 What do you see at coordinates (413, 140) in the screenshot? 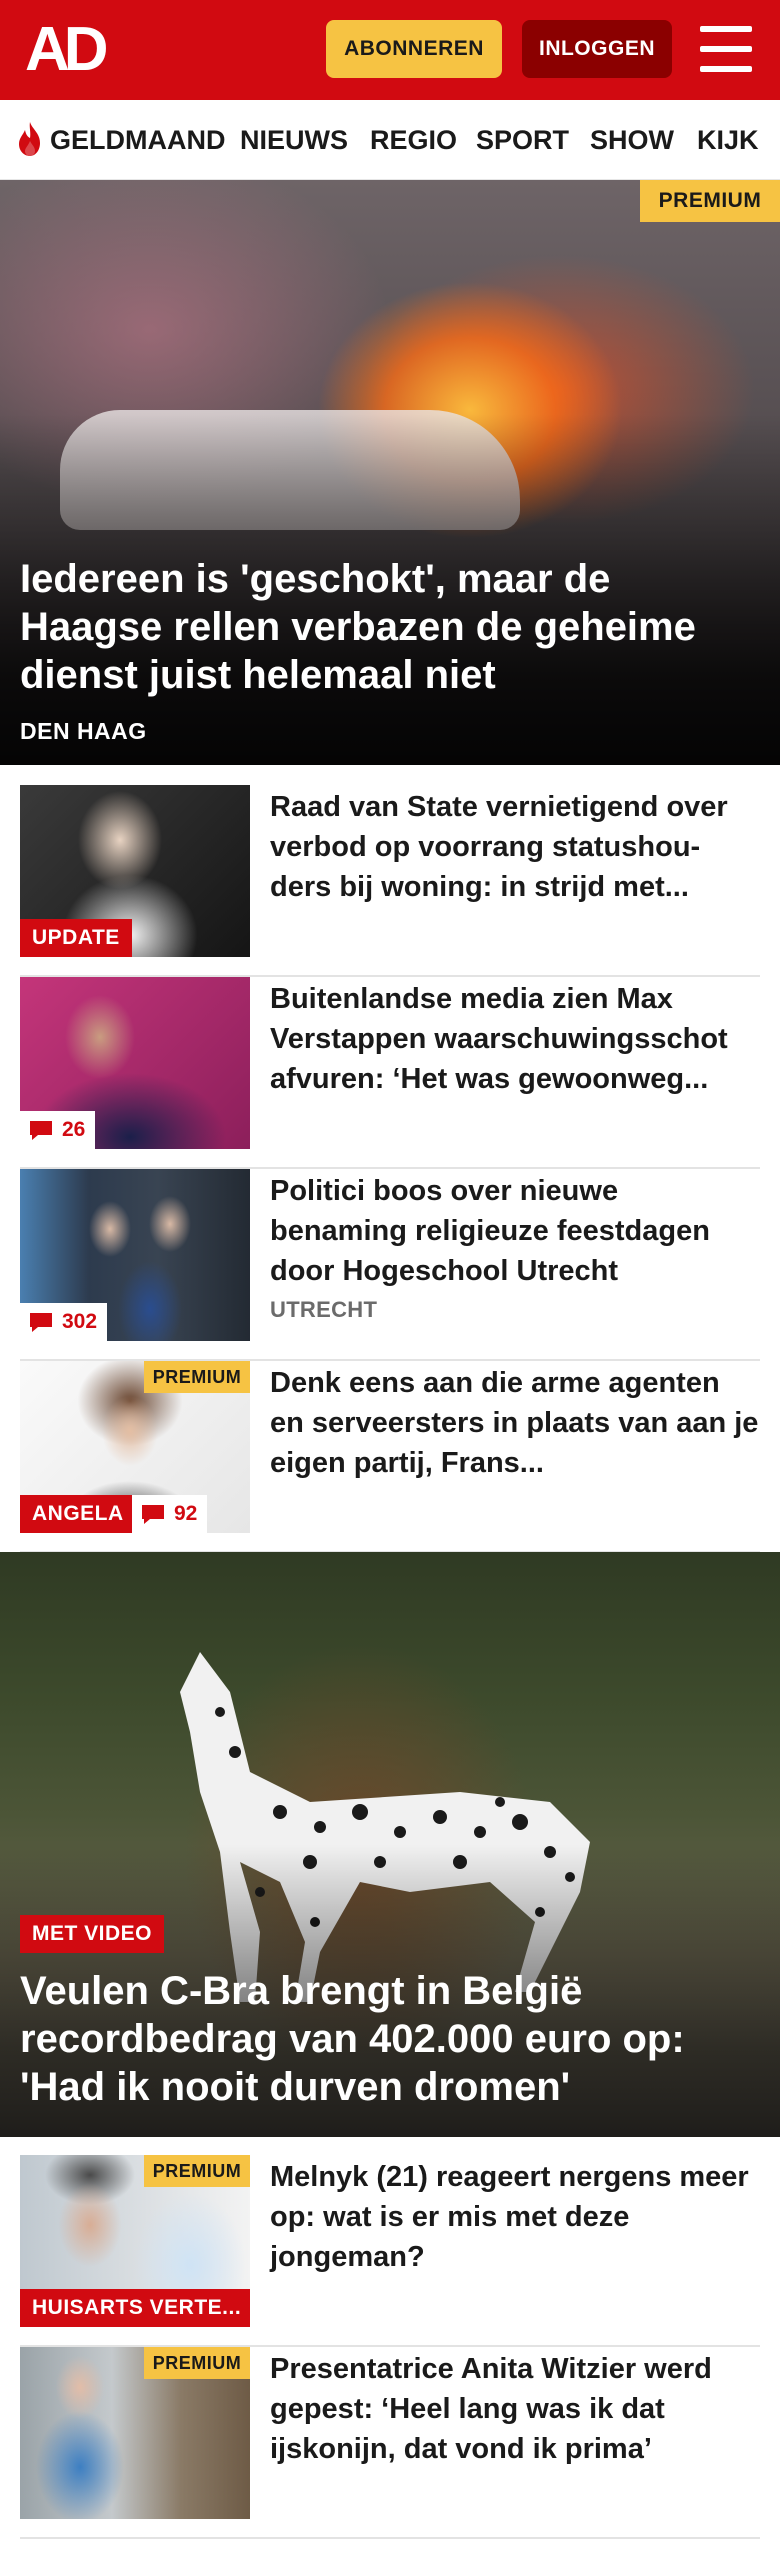
I see `nav-item-regio: REGIO` at bounding box center [413, 140].